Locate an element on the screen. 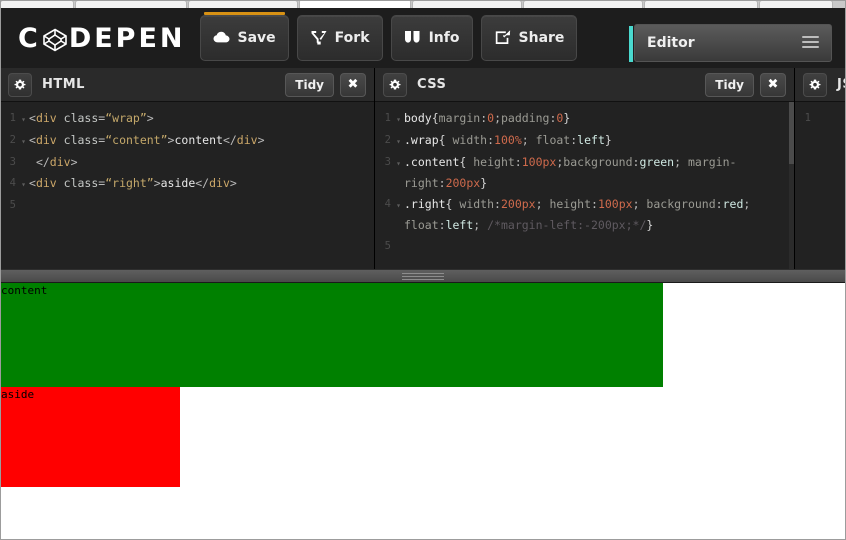 The width and height of the screenshot is (846, 540). editor-panel-label: Editor is located at coordinates (671, 43).